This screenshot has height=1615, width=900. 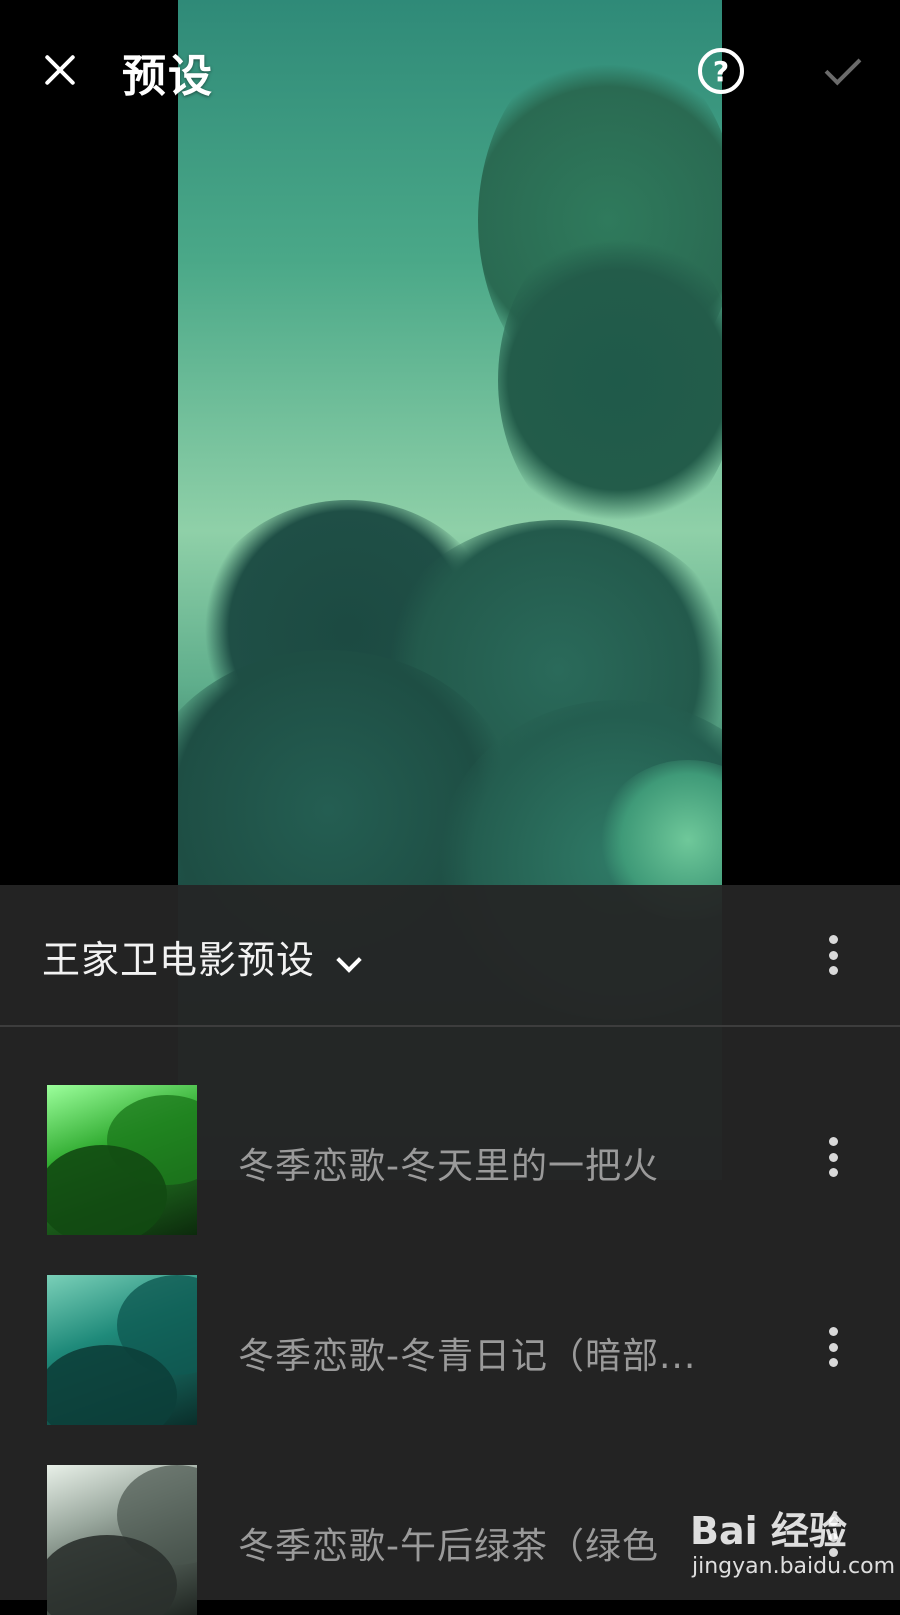 What do you see at coordinates (448, 1166) in the screenshot?
I see `preset-label: 冬季恋歌-冬天里的一把火` at bounding box center [448, 1166].